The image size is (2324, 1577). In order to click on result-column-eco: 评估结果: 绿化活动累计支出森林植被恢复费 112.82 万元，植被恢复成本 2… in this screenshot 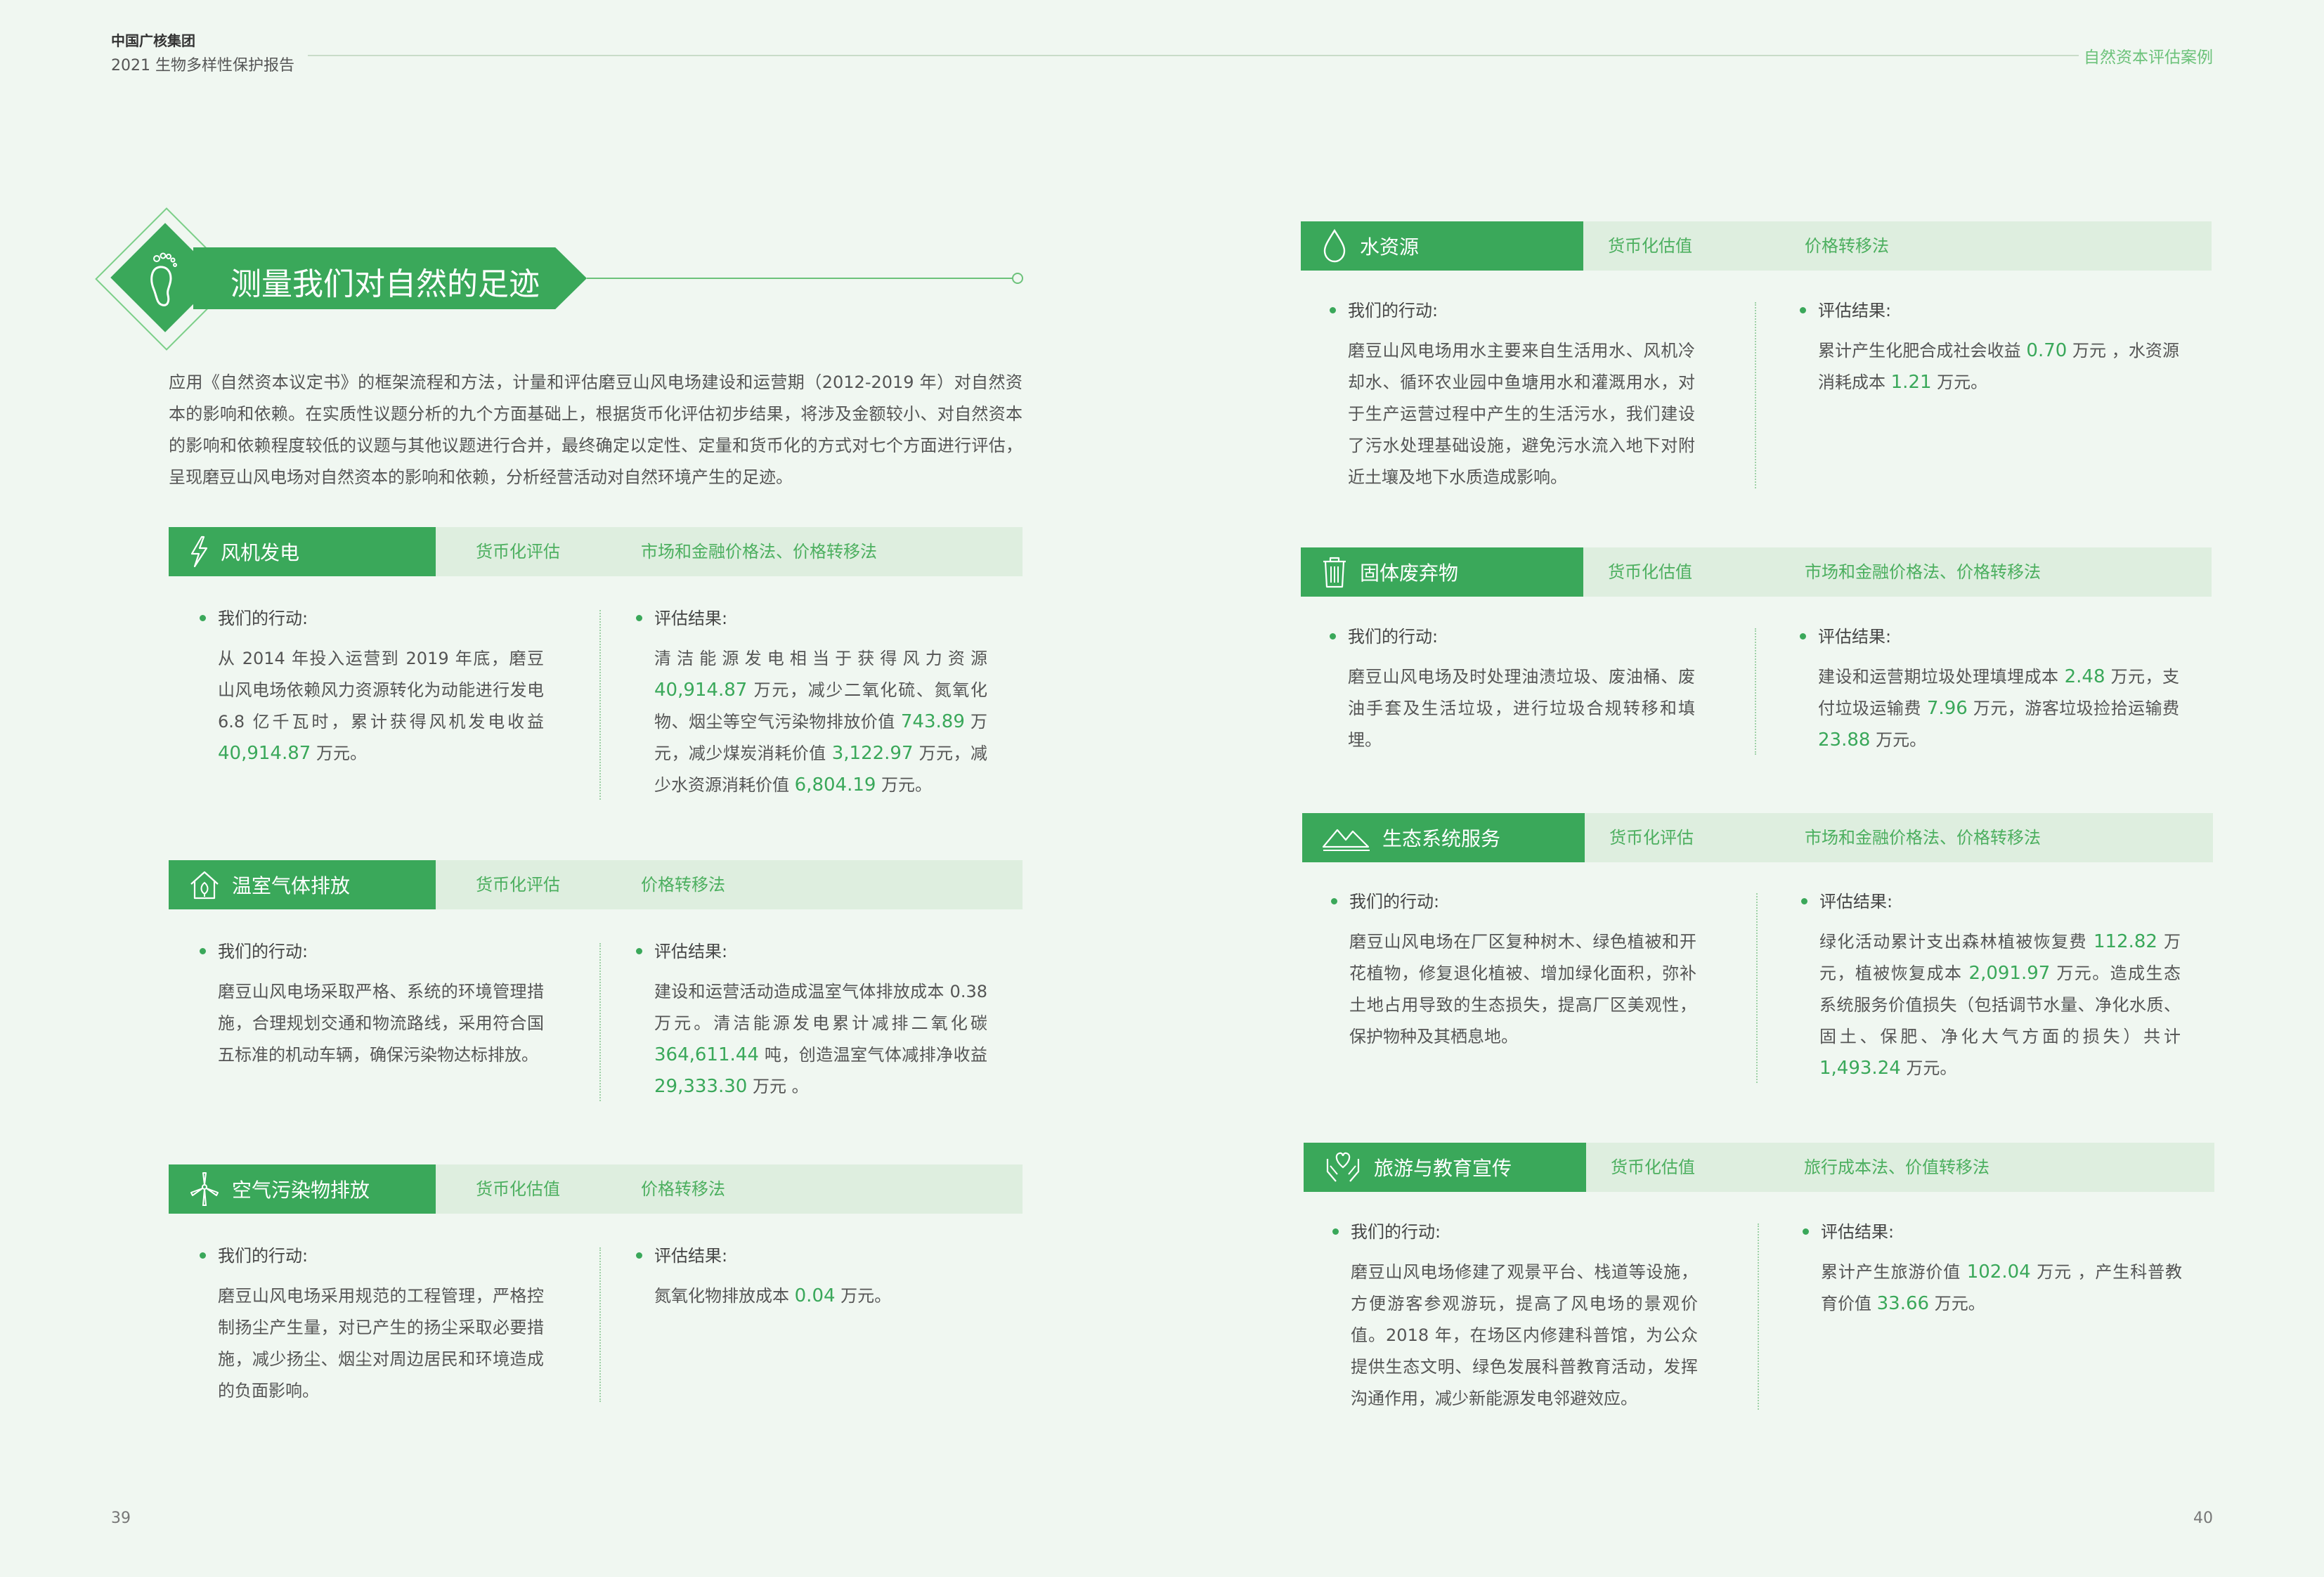, I will do `click(1991, 985)`.